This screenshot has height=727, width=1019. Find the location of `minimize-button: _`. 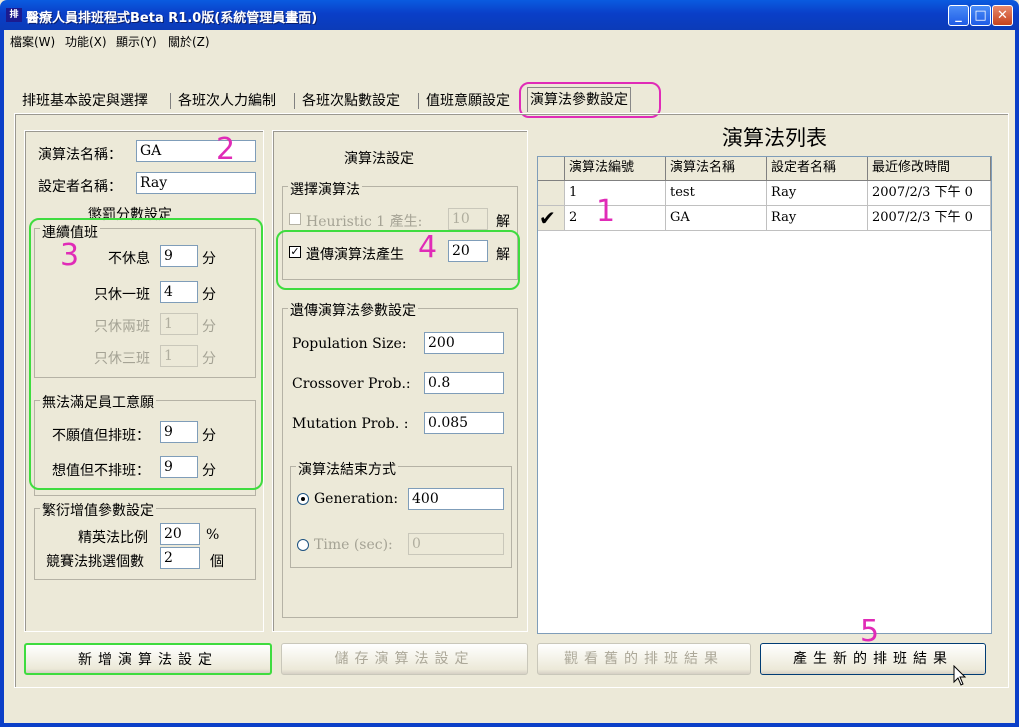

minimize-button: _ is located at coordinates (958, 15).